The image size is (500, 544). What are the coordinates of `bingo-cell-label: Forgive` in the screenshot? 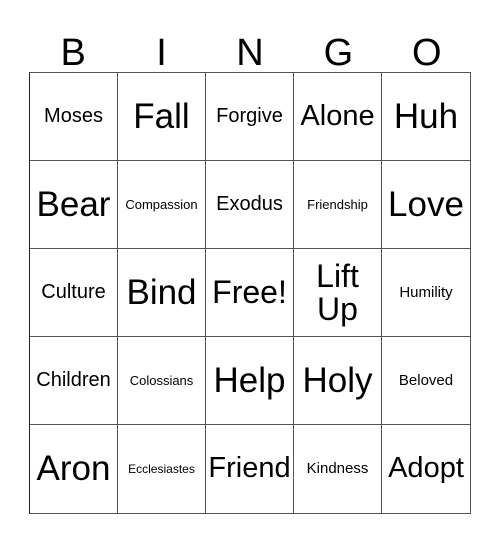 It's located at (249, 116).